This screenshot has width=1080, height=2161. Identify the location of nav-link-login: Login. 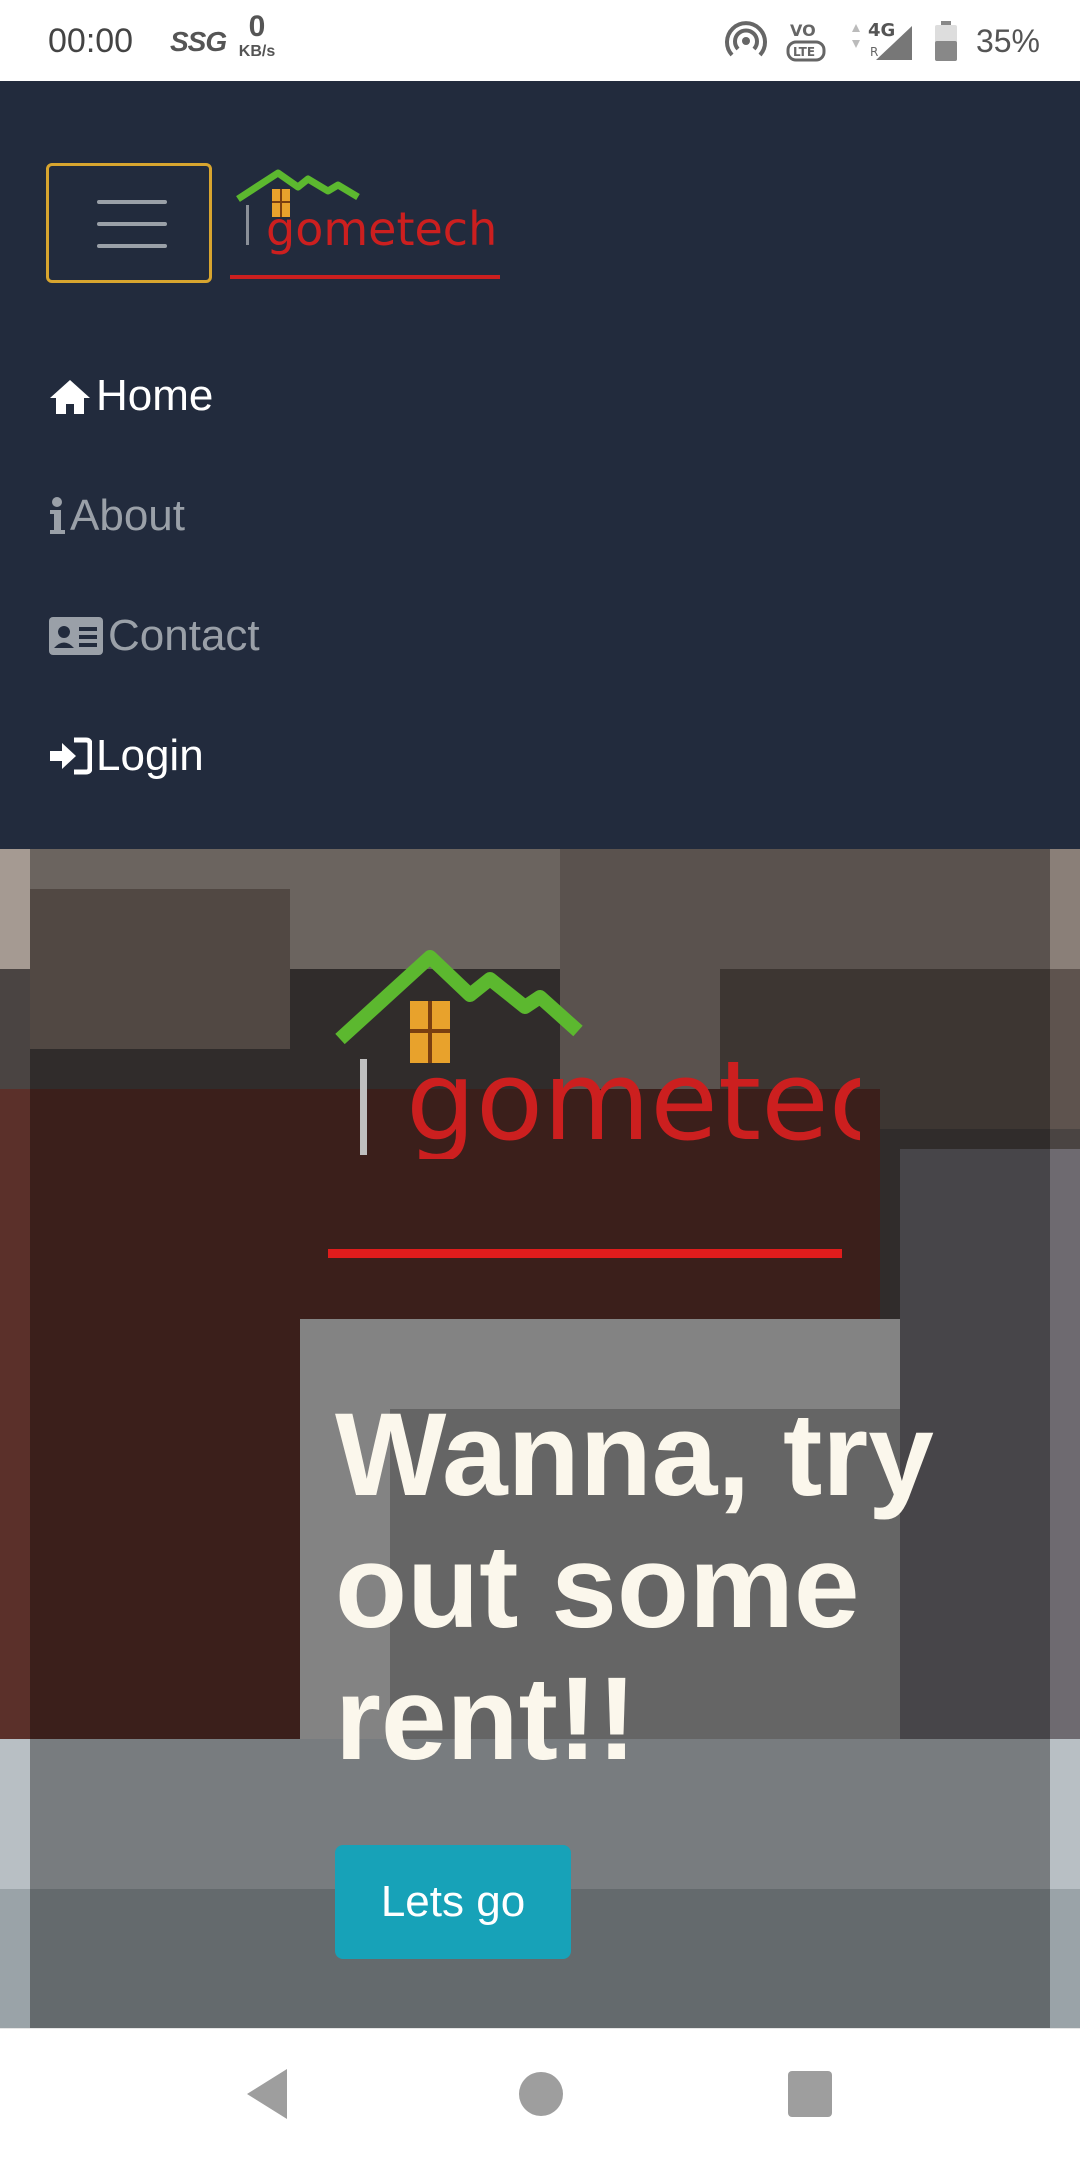
(126, 756).